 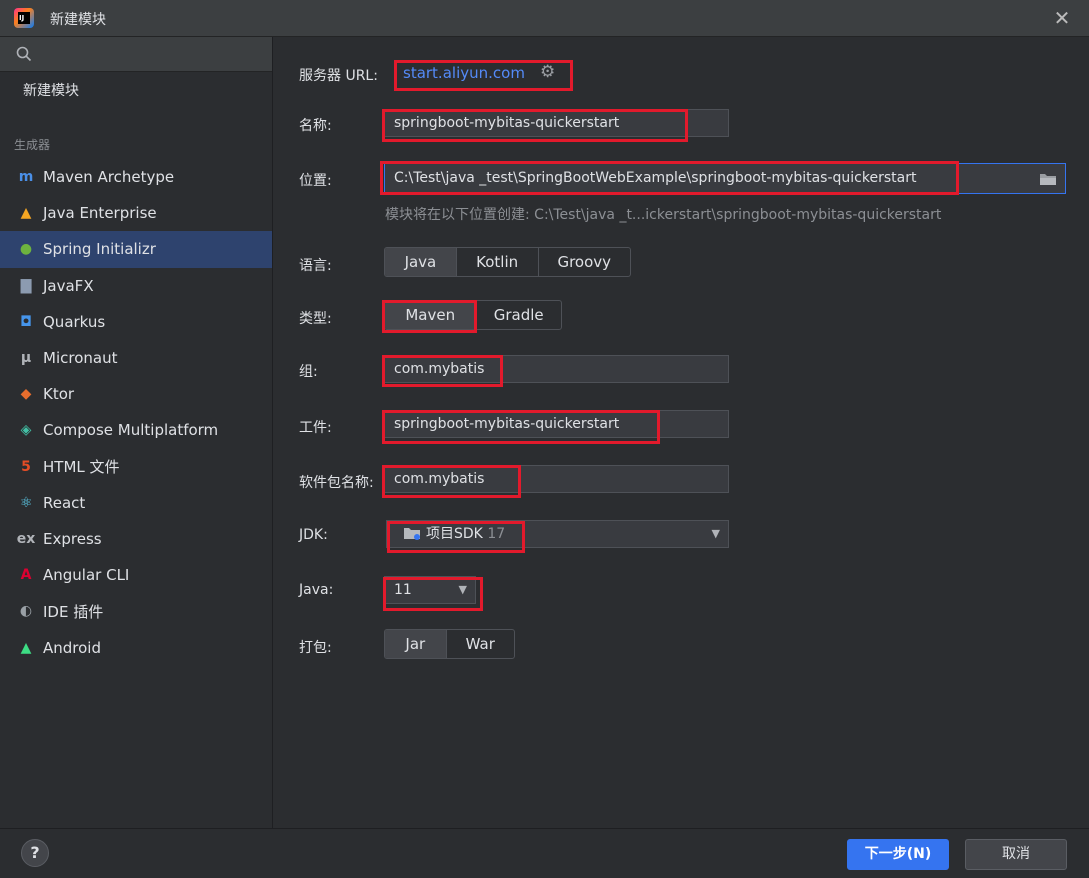 I want to click on sidebar-item-compose: ◈ Compose Multiplatform, so click(x=136, y=430).